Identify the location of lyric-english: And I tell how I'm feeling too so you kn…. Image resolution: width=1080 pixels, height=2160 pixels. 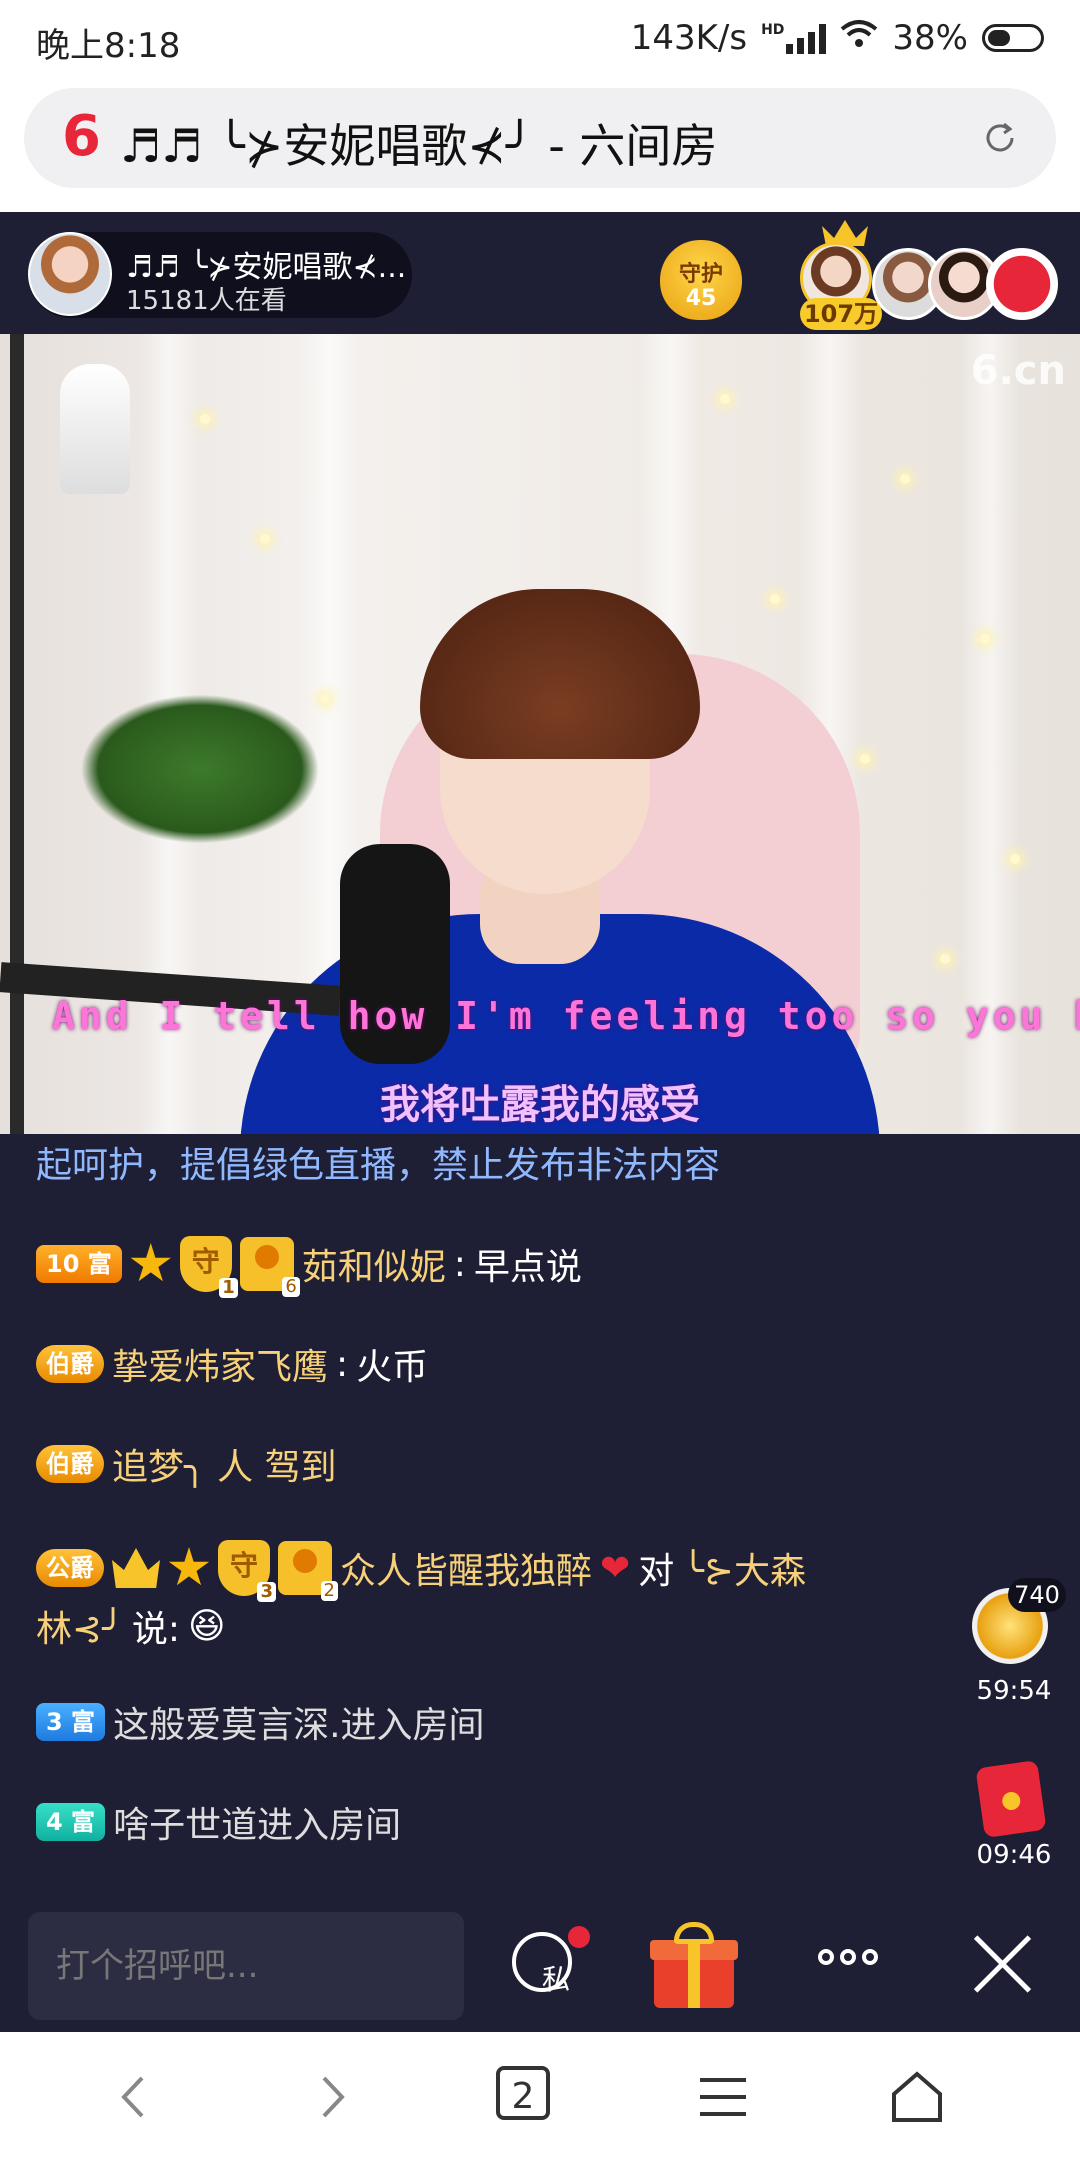
(566, 1016).